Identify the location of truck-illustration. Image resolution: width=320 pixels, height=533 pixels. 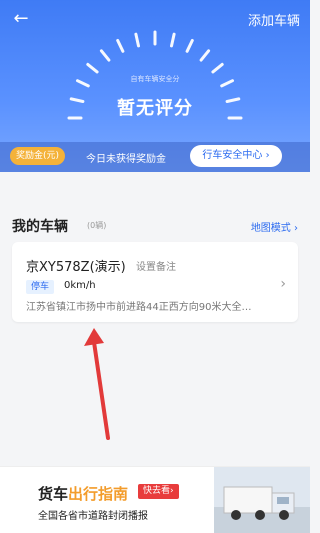
(262, 500).